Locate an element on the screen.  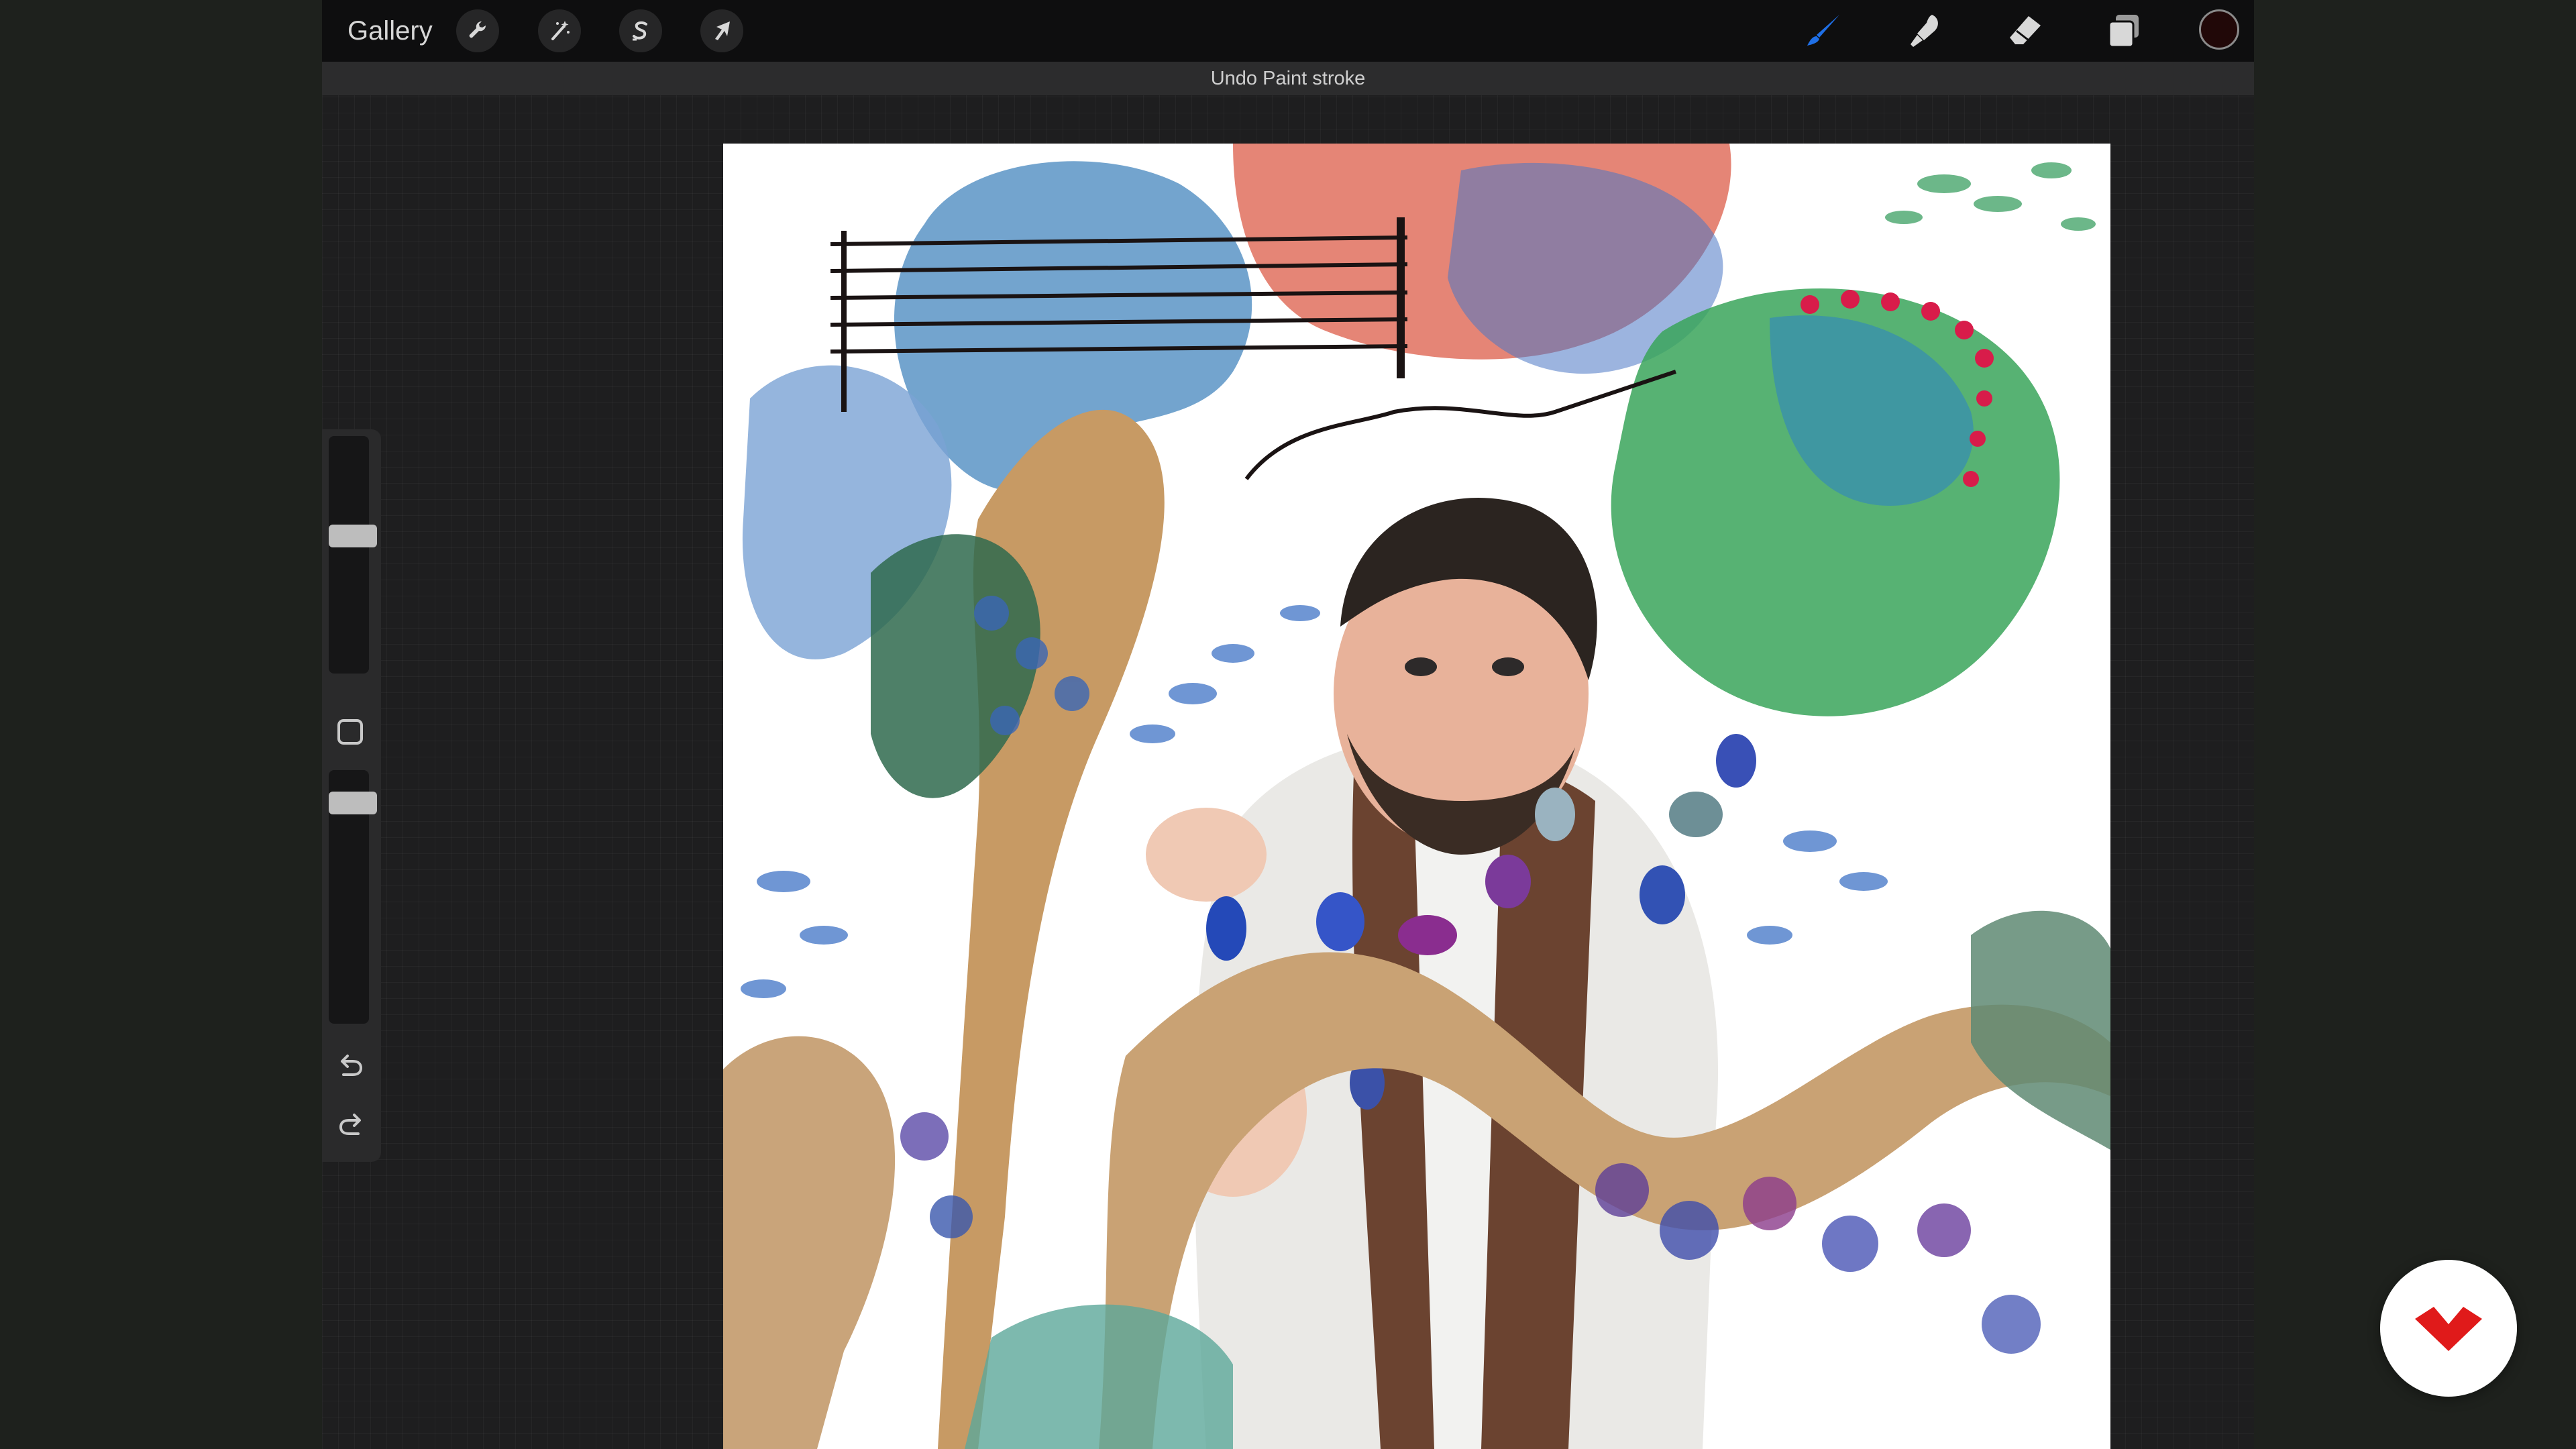
brand-logo-button is located at coordinates (2448, 1328).